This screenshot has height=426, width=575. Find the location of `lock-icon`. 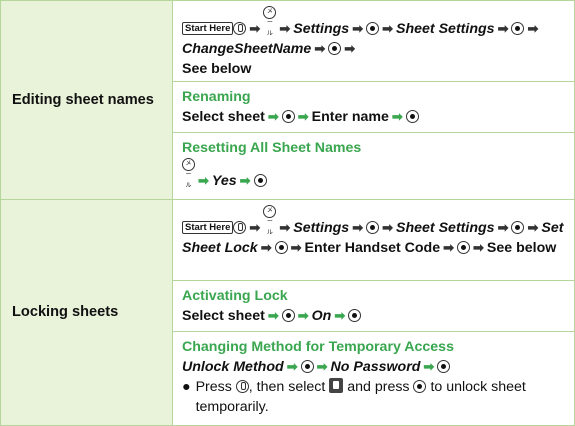

lock-icon is located at coordinates (336, 385).